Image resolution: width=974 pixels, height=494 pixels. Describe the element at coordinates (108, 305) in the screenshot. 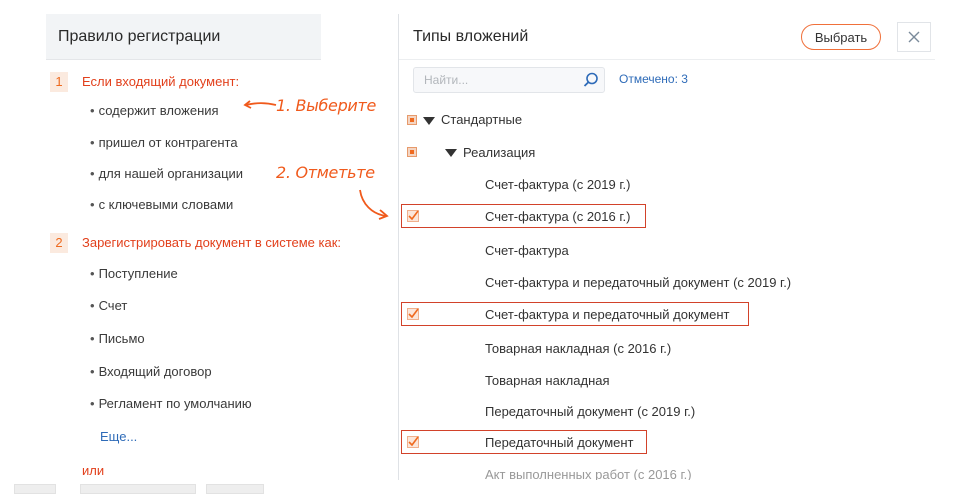

I see `doc-type-item: • Счет` at that location.